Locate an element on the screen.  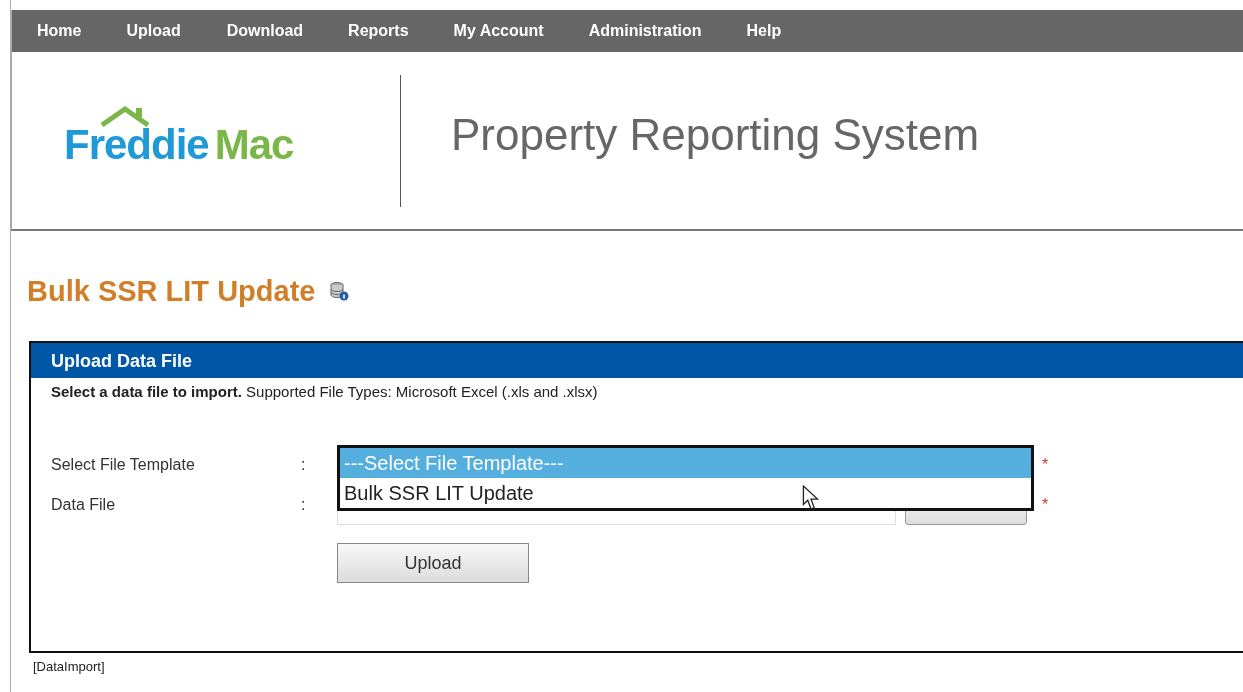
footer-text: [DataImport] is located at coordinates (69, 666).